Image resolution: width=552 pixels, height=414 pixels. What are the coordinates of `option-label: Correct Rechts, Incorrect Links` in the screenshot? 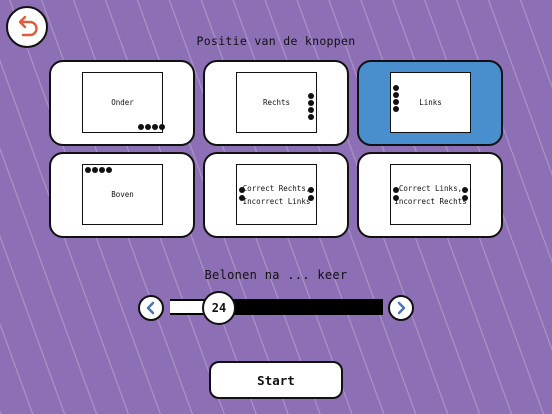 It's located at (277, 195).